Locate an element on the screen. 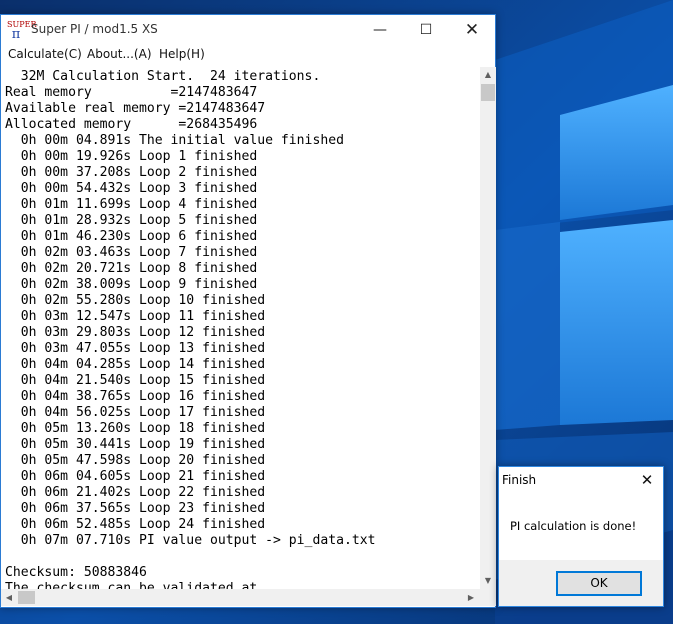  menu-about: About...(A) is located at coordinates (119, 54).